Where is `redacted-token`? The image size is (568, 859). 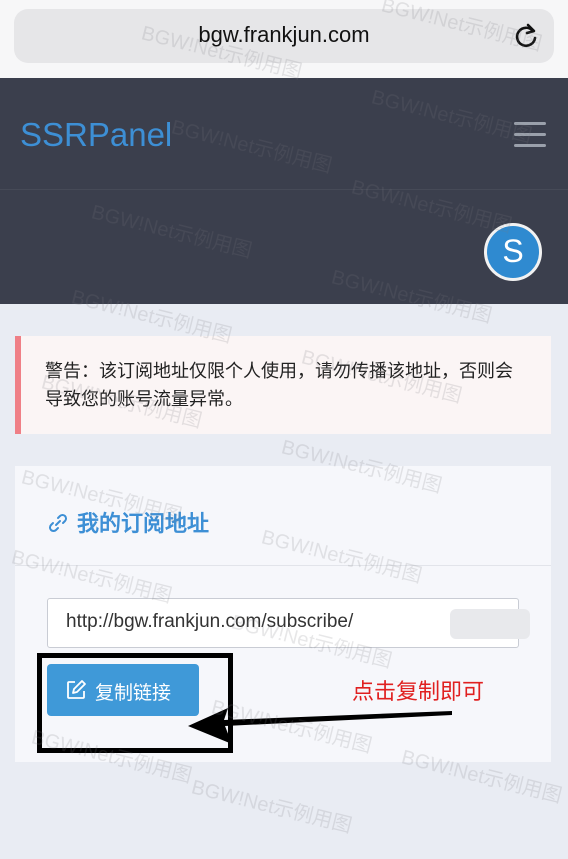
redacted-token is located at coordinates (490, 624).